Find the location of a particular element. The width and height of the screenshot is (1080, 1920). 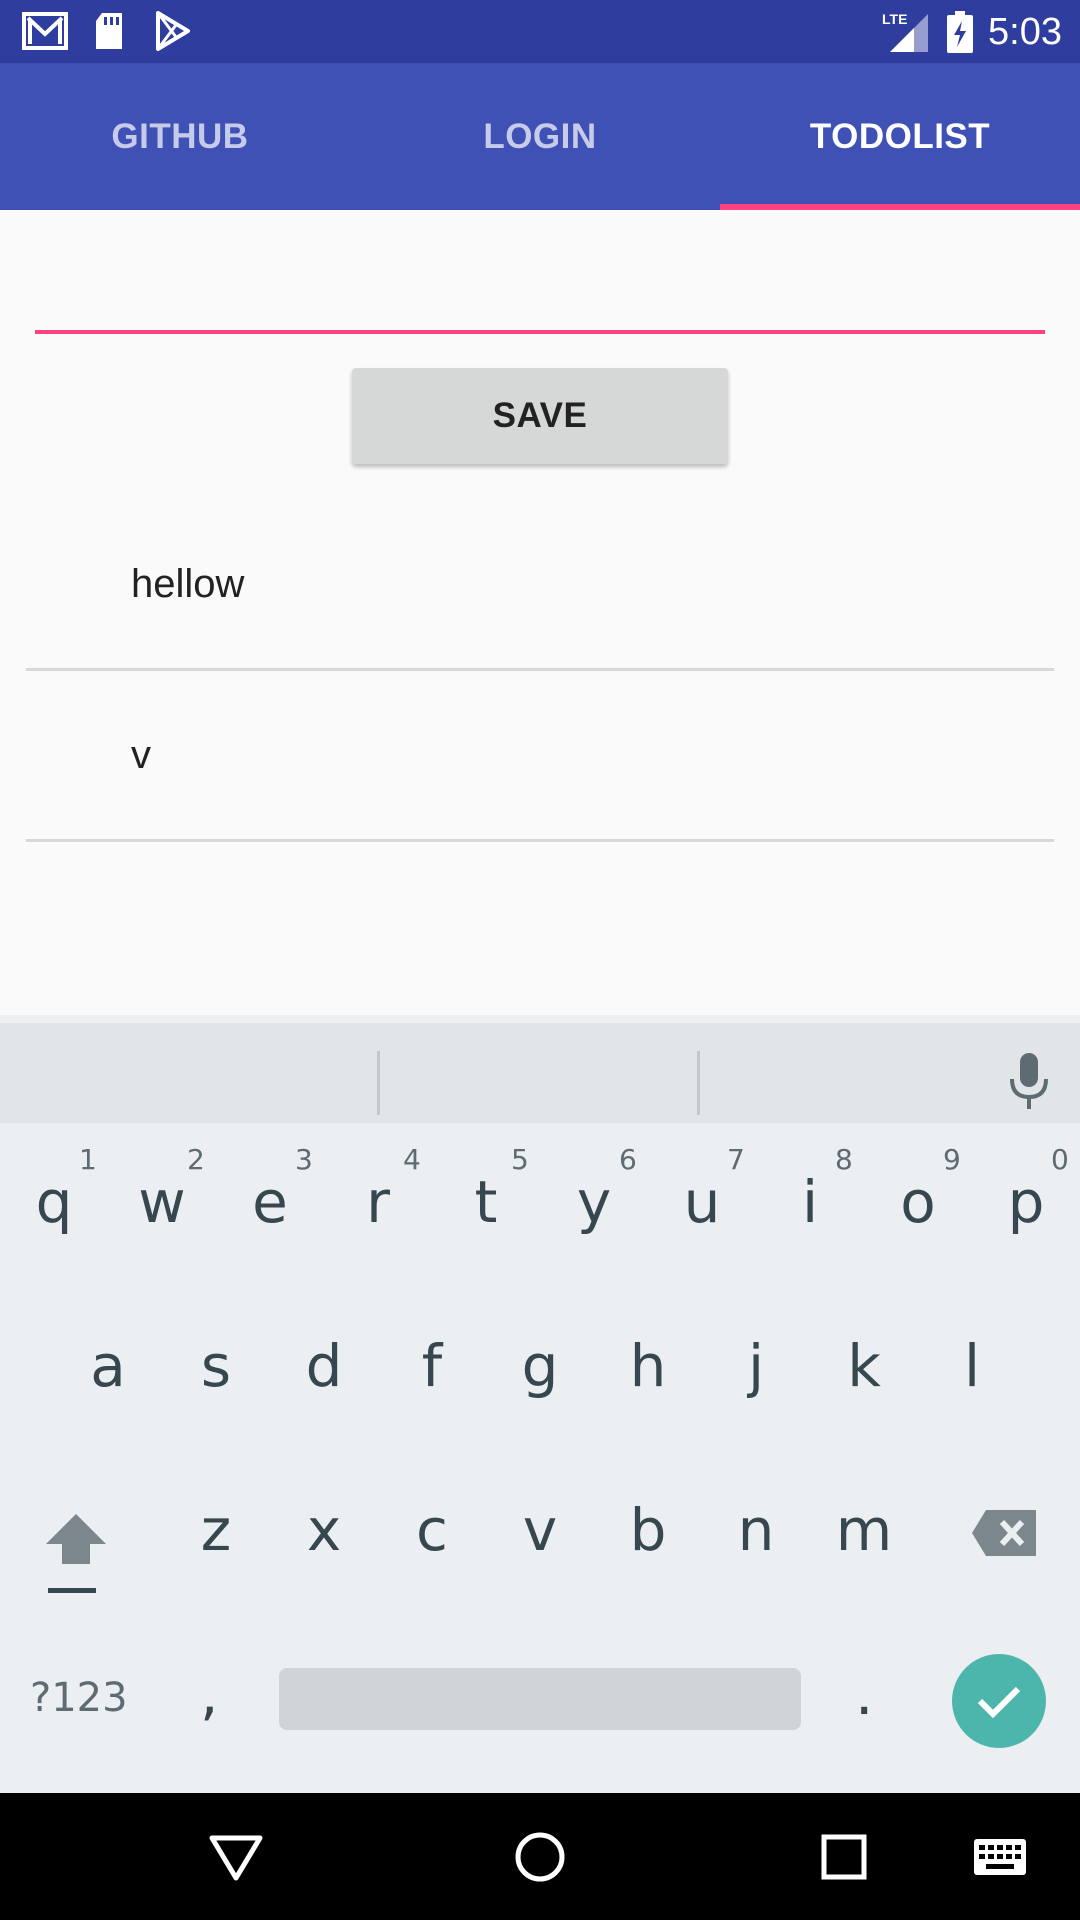

key-o: o is located at coordinates (918, 1202).